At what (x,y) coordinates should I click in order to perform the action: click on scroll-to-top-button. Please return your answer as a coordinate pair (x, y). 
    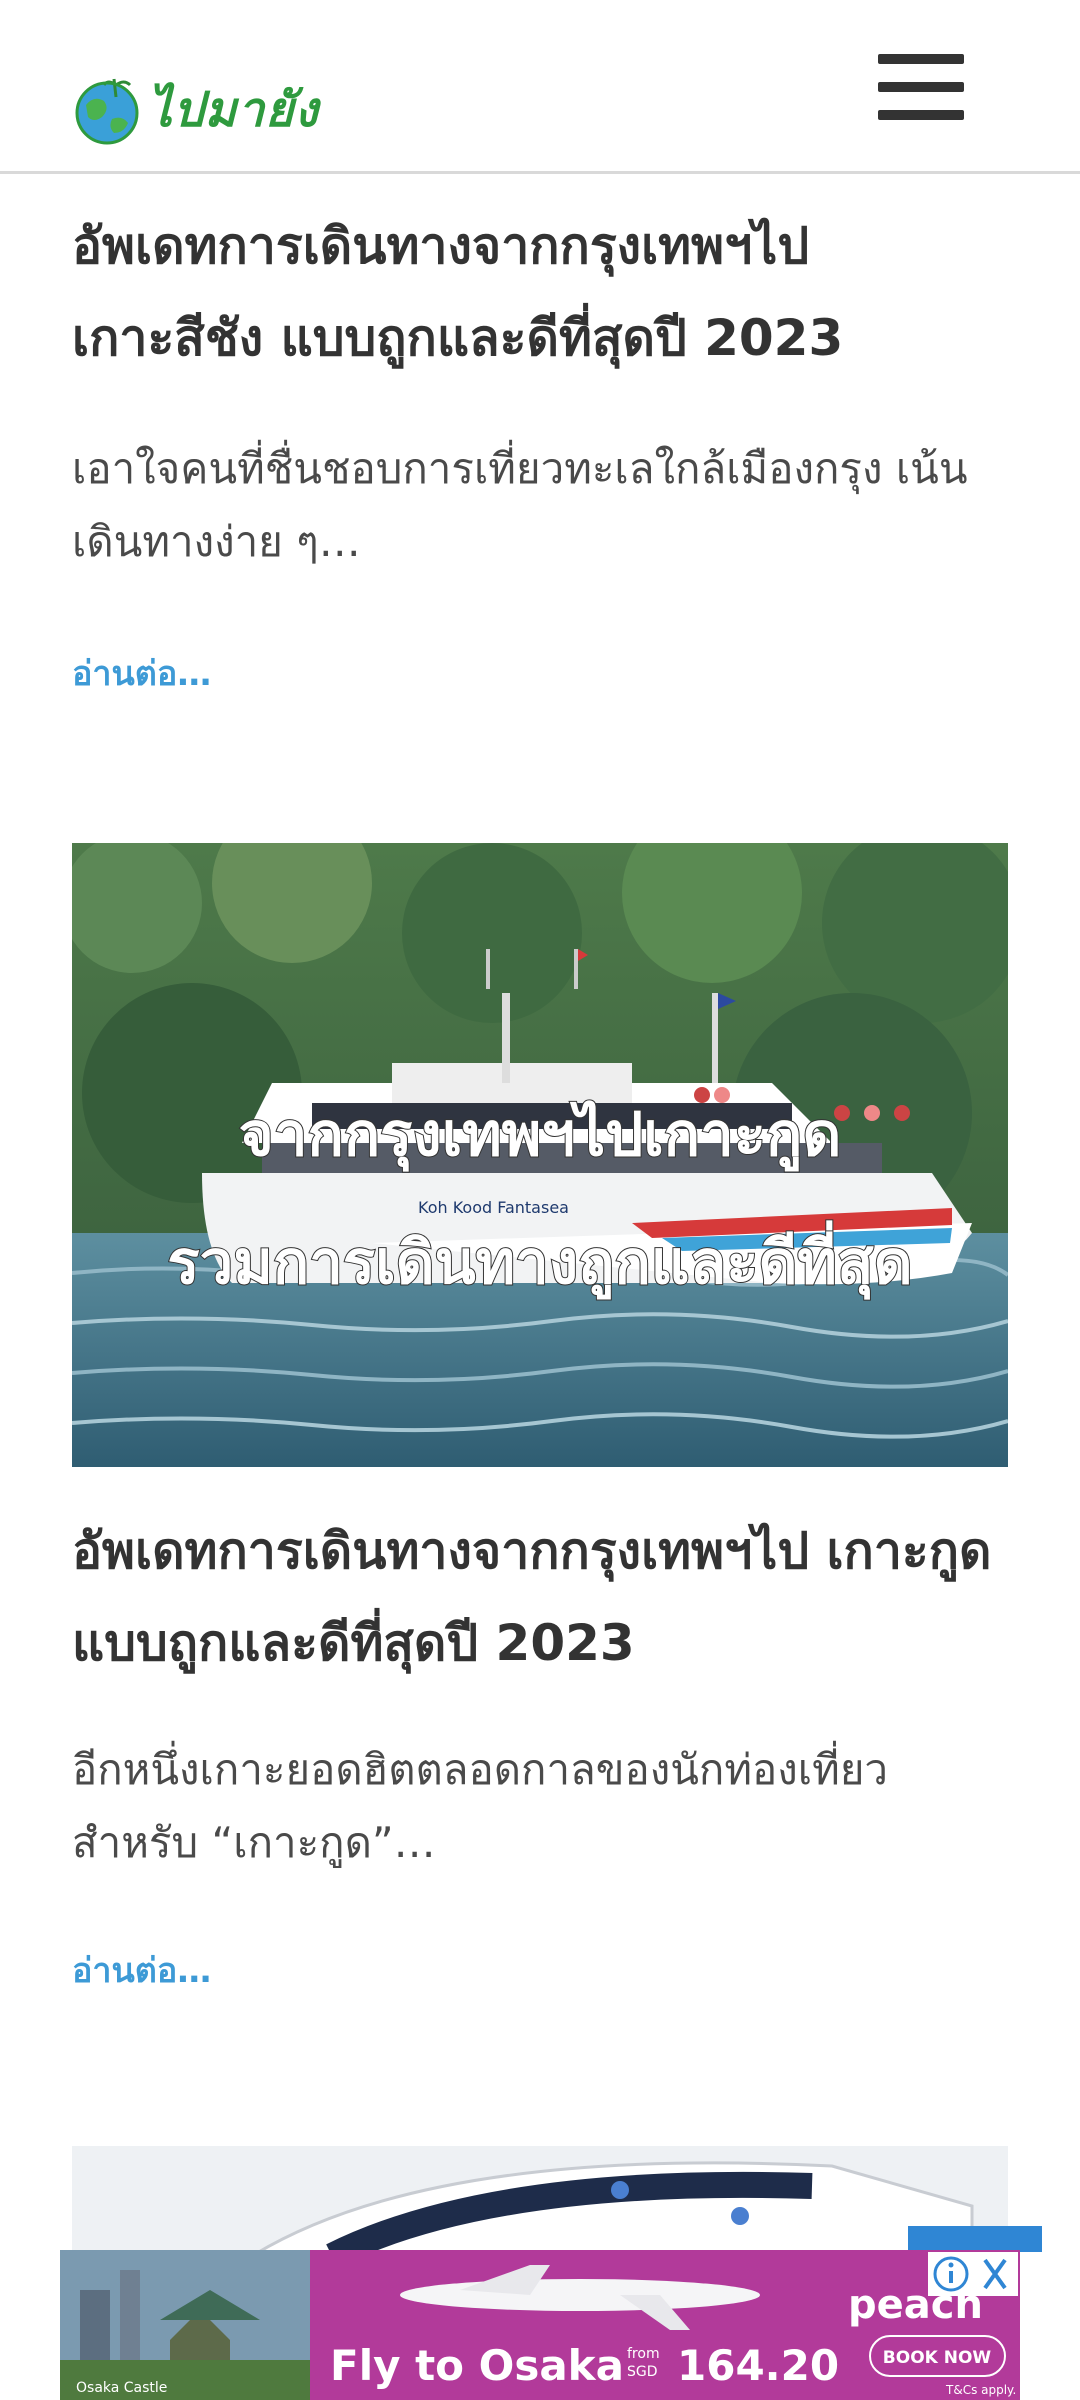
    Looking at the image, I should click on (975, 2239).